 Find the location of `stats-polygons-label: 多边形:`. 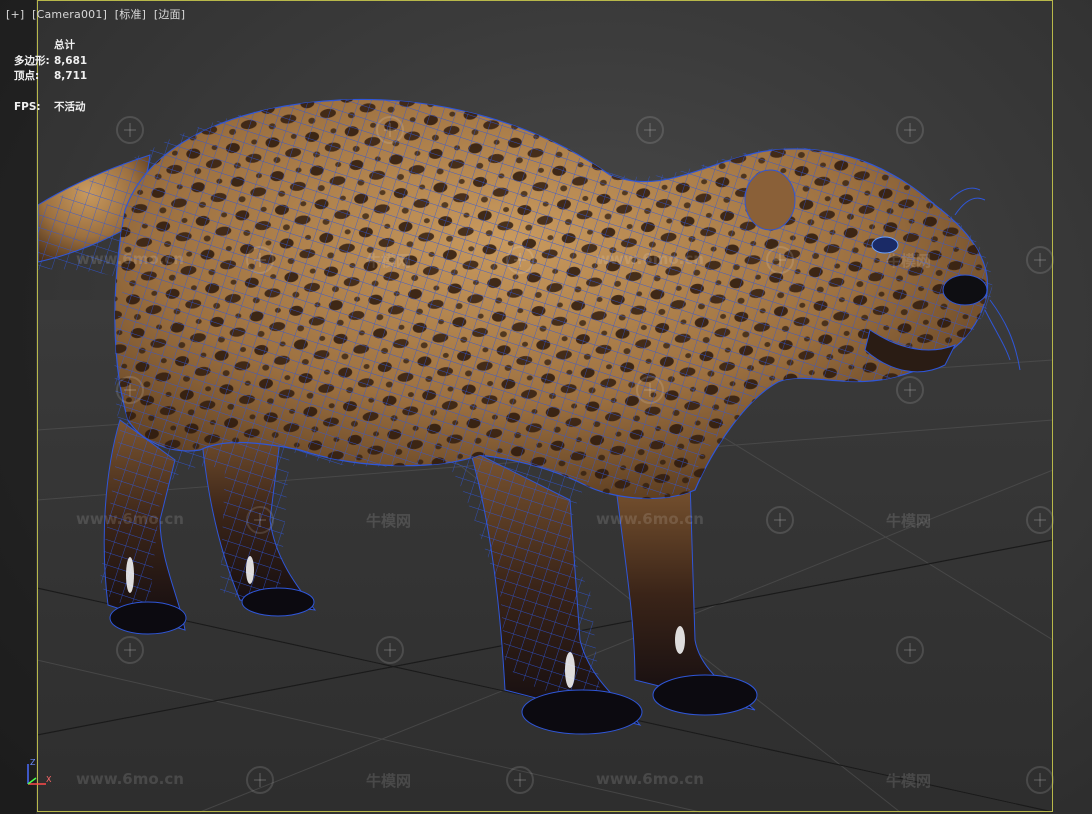

stats-polygons-label: 多边形: is located at coordinates (32, 60).